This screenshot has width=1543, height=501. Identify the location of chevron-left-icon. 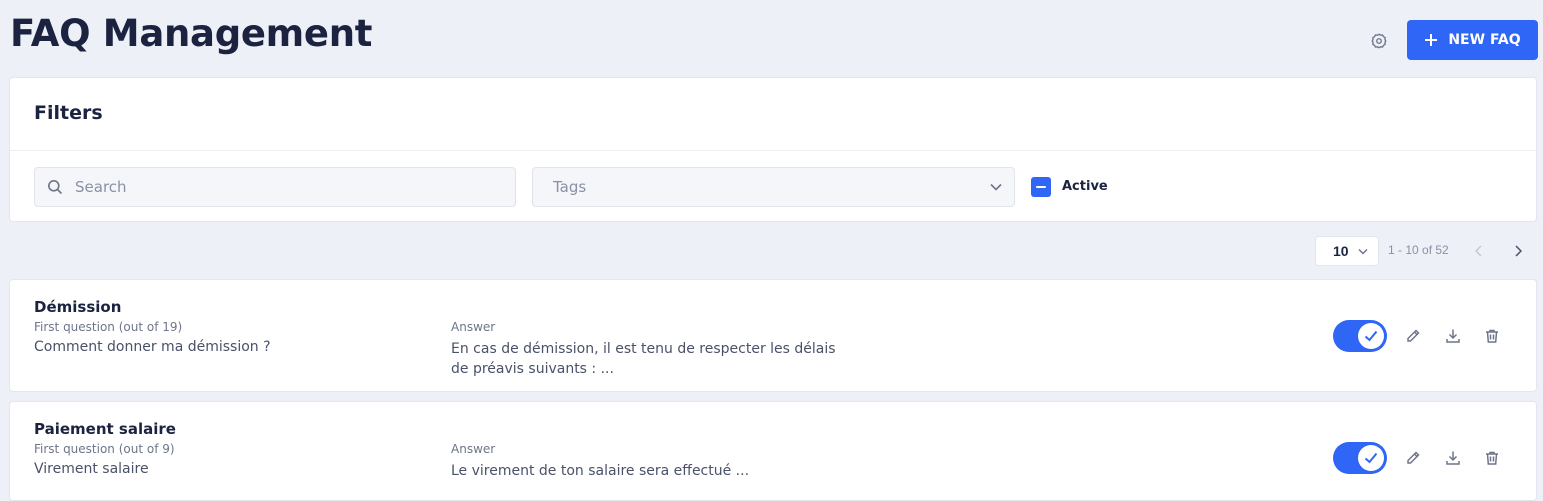
(1478, 251).